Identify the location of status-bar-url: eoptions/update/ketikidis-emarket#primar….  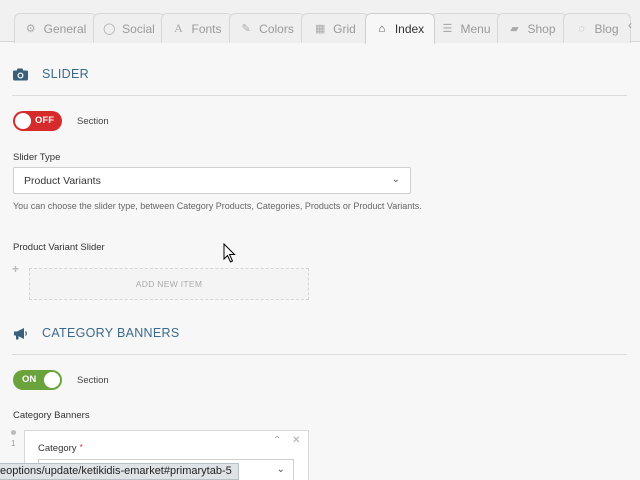
(119, 471).